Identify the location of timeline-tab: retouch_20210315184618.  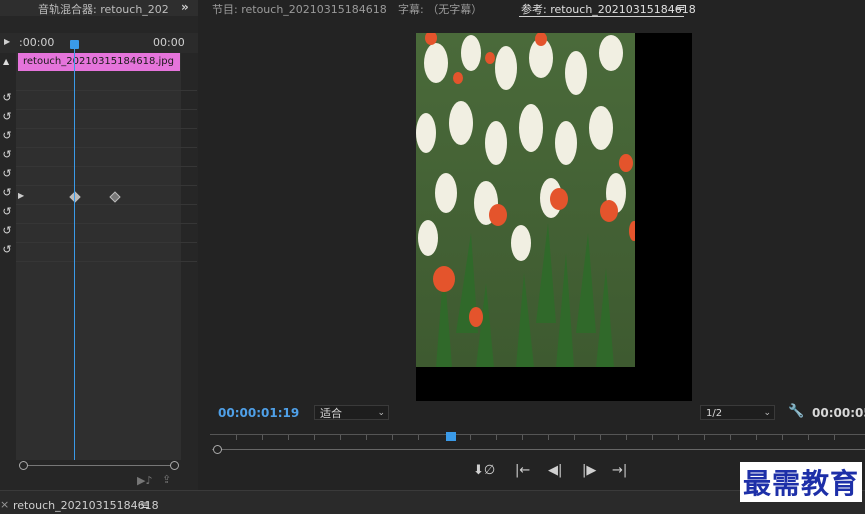
(86, 505).